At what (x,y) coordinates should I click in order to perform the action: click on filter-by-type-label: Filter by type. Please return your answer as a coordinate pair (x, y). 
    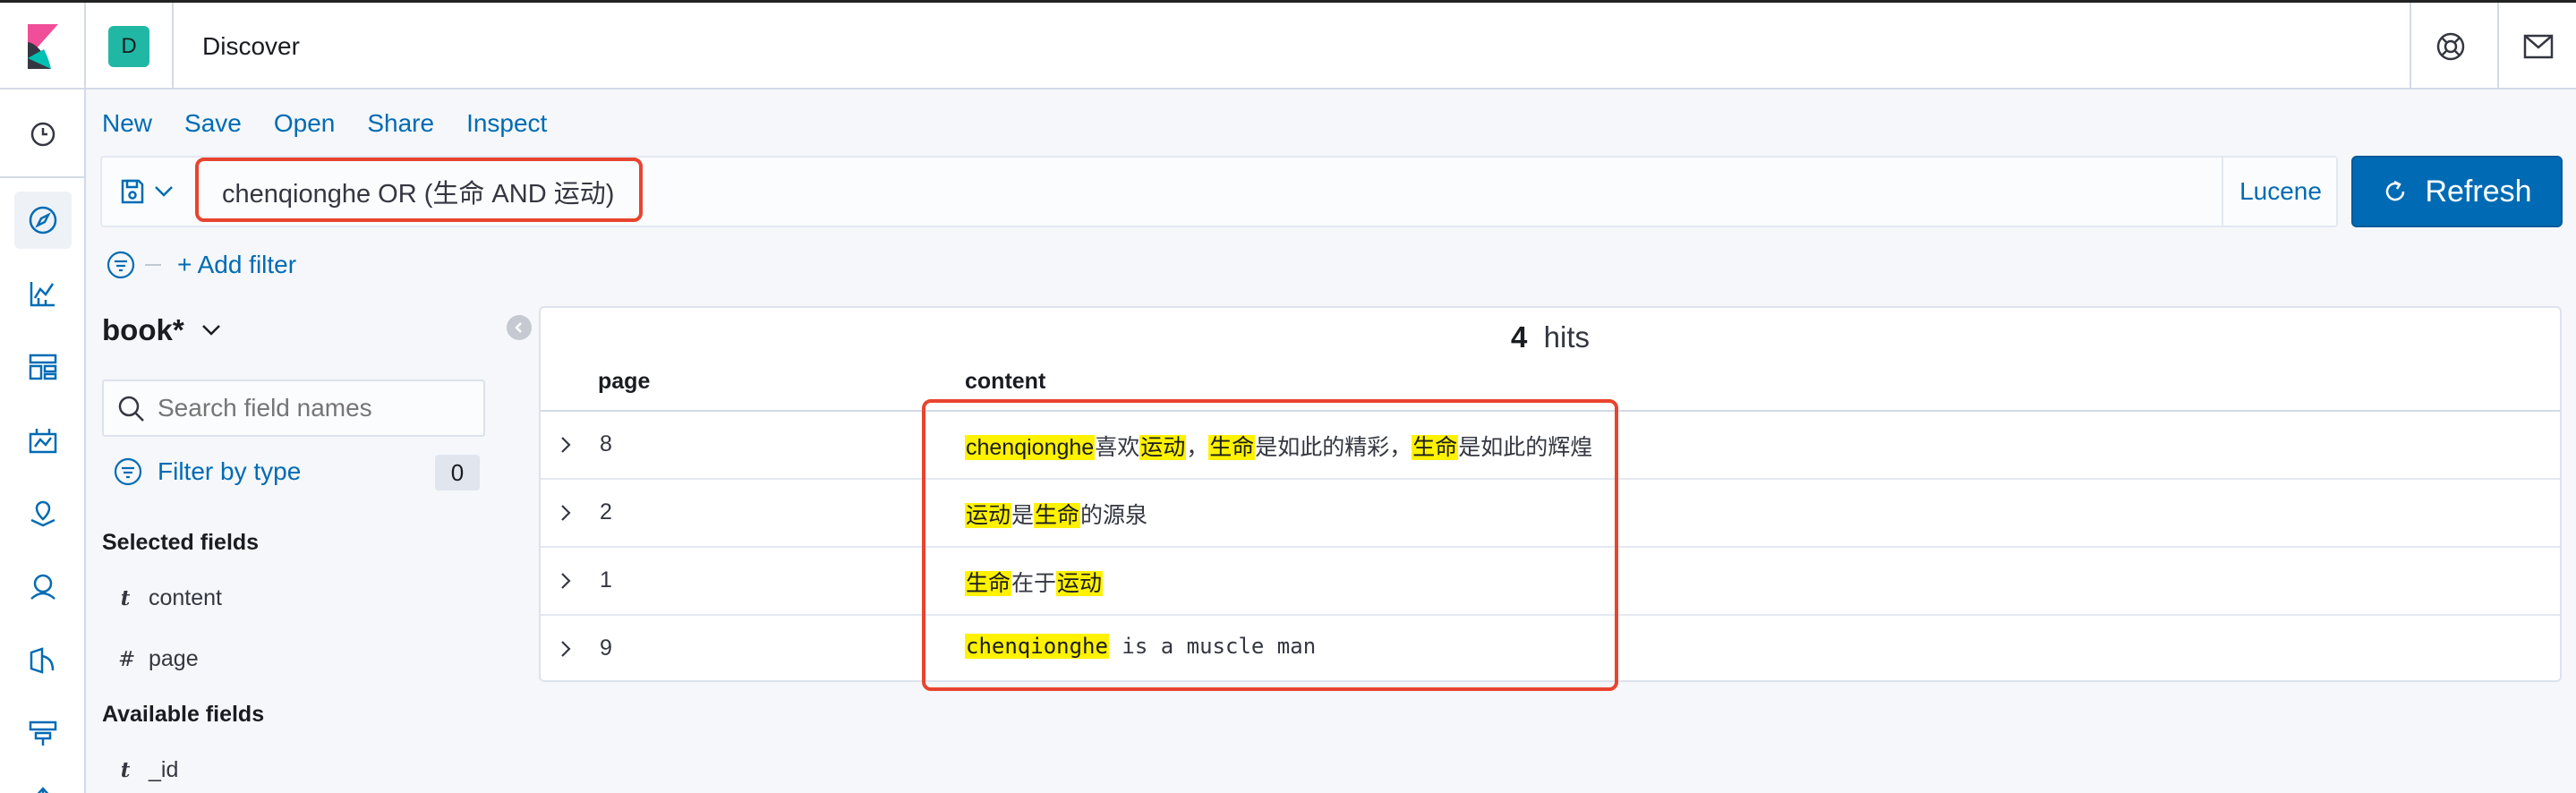
    Looking at the image, I should click on (230, 471).